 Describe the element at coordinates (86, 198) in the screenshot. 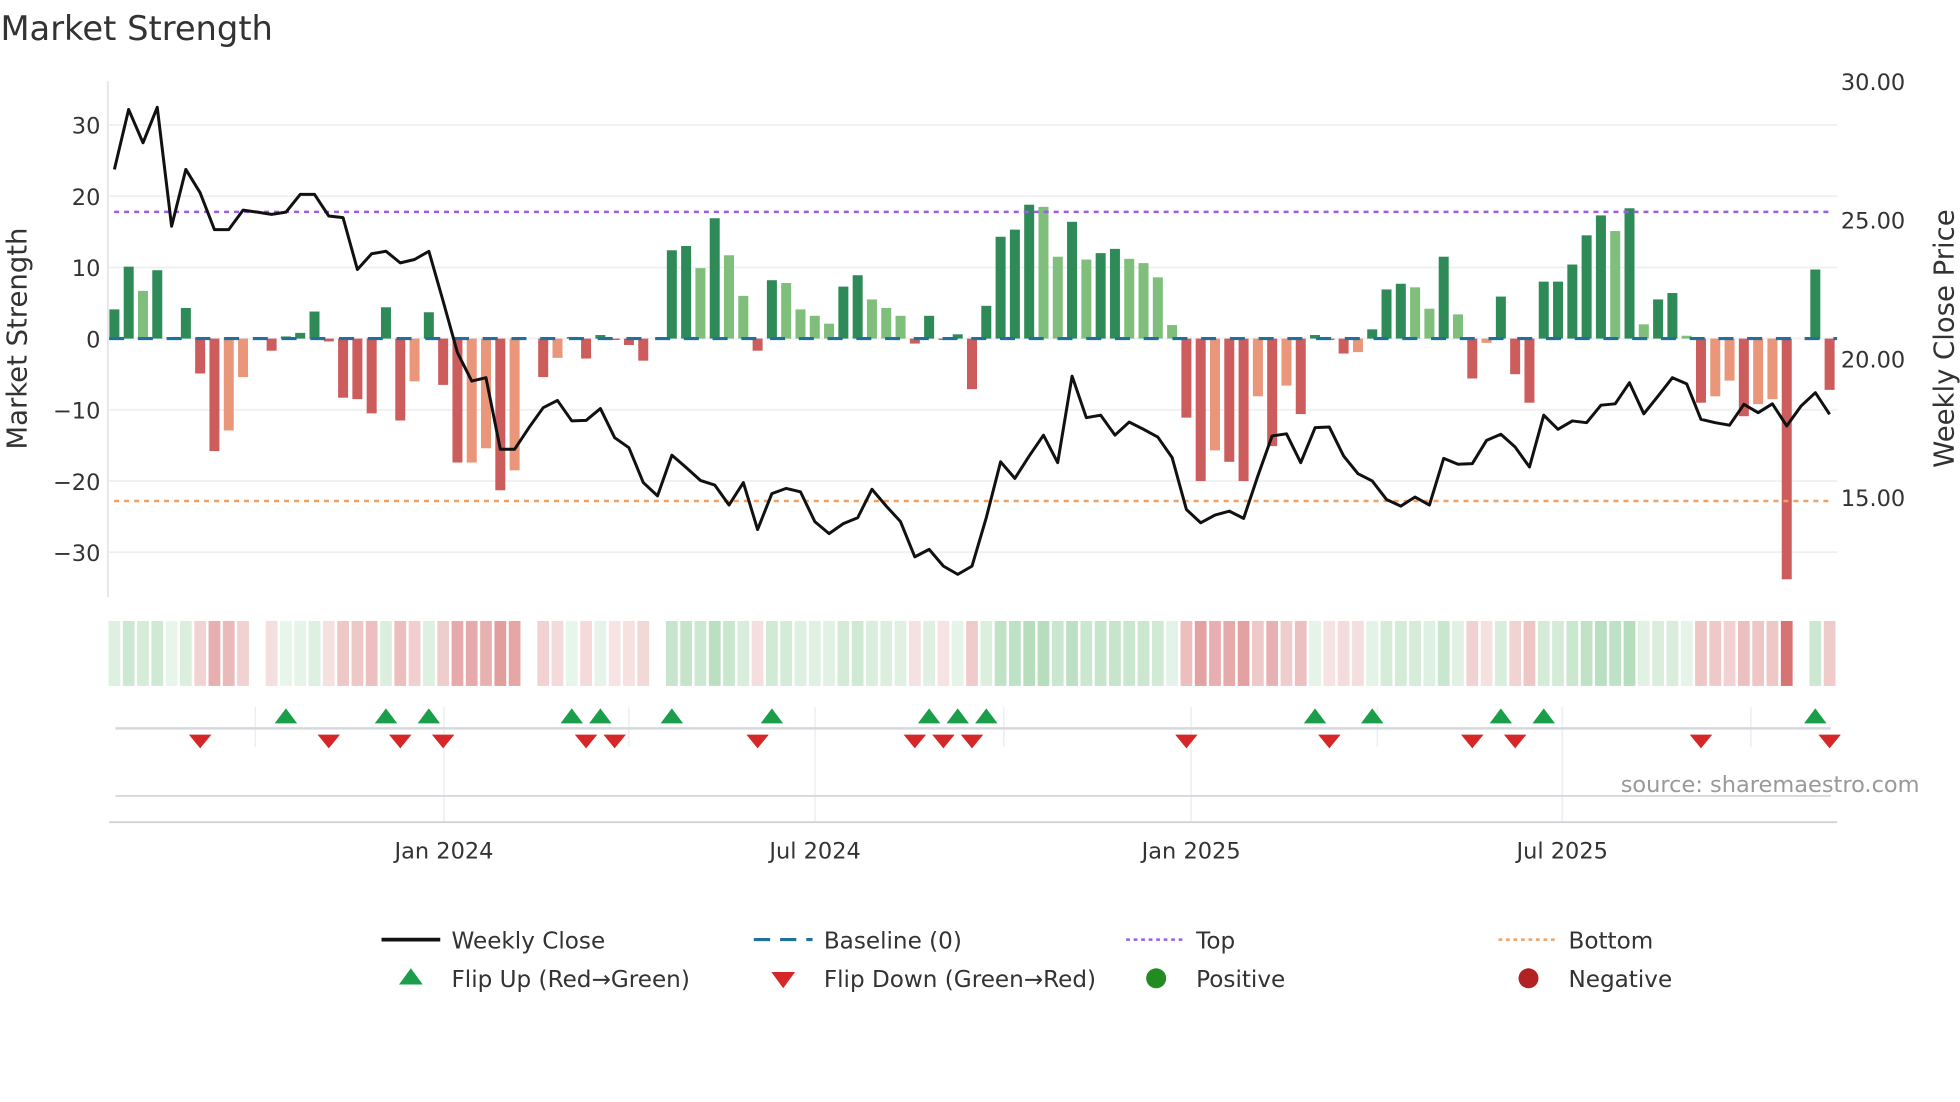

I see `y-tick-label: 20` at that location.